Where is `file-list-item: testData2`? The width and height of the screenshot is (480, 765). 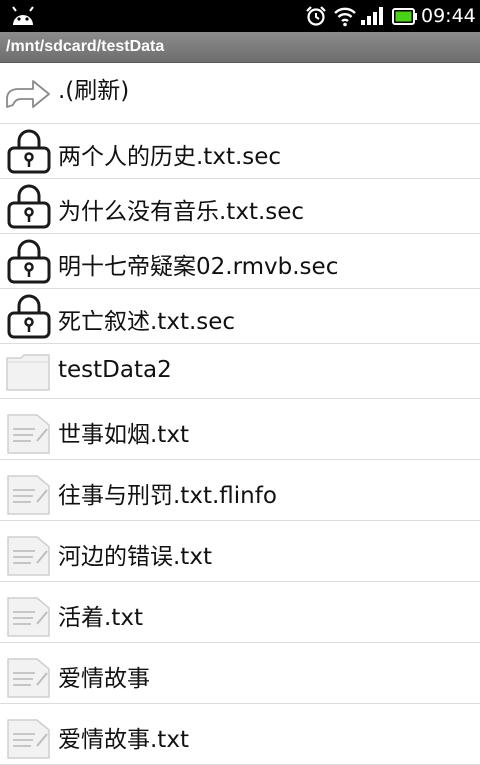 file-list-item: testData2 is located at coordinates (240, 371).